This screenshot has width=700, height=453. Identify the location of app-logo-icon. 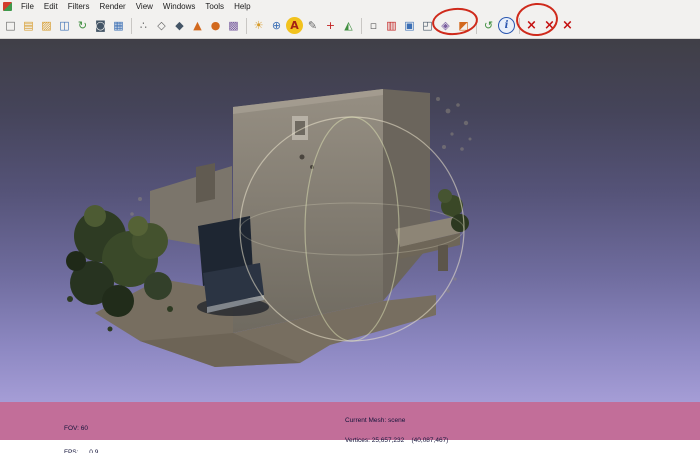
(7, 6).